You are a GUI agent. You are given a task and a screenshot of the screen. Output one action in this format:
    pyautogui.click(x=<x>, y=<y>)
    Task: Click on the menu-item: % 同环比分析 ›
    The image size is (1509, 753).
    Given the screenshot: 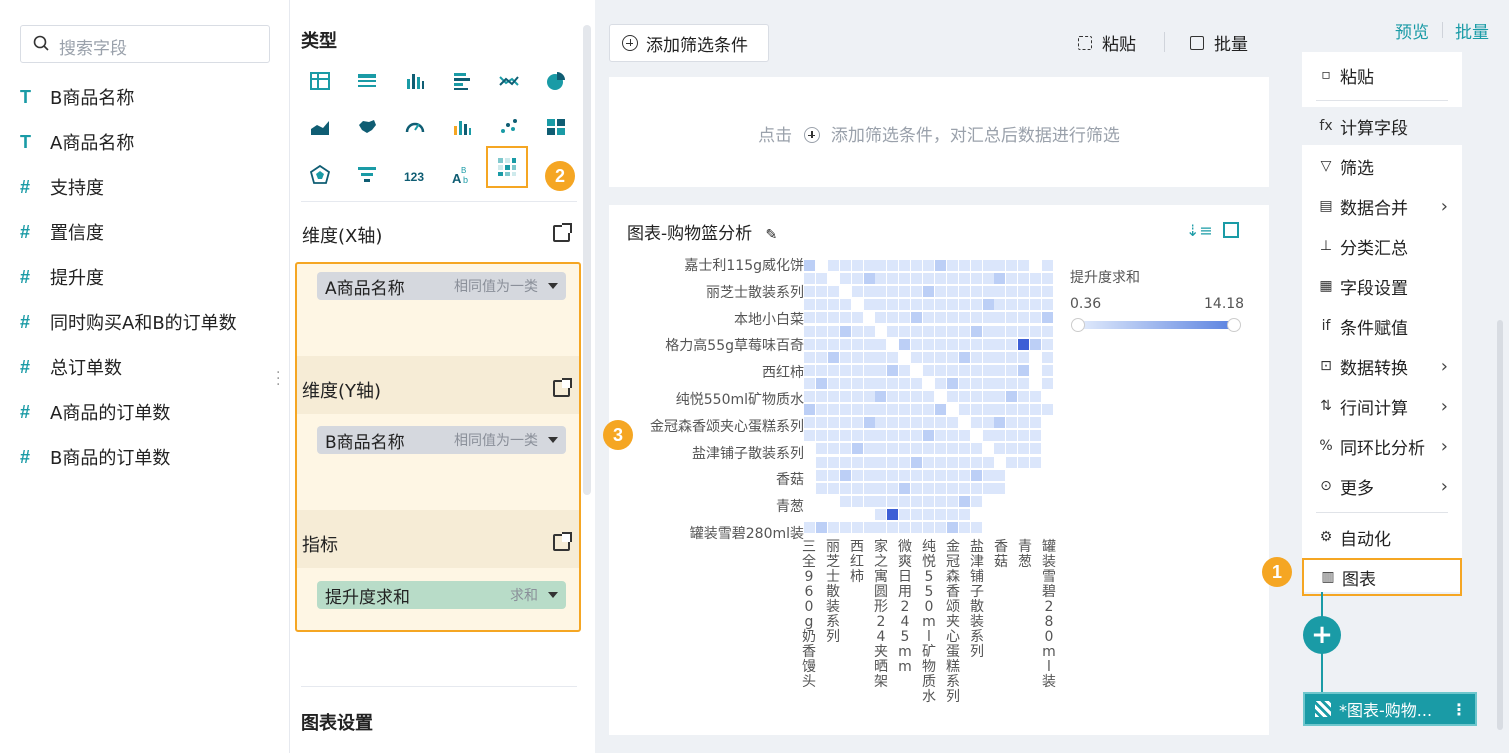 What is the action you would take?
    pyautogui.click(x=1382, y=446)
    